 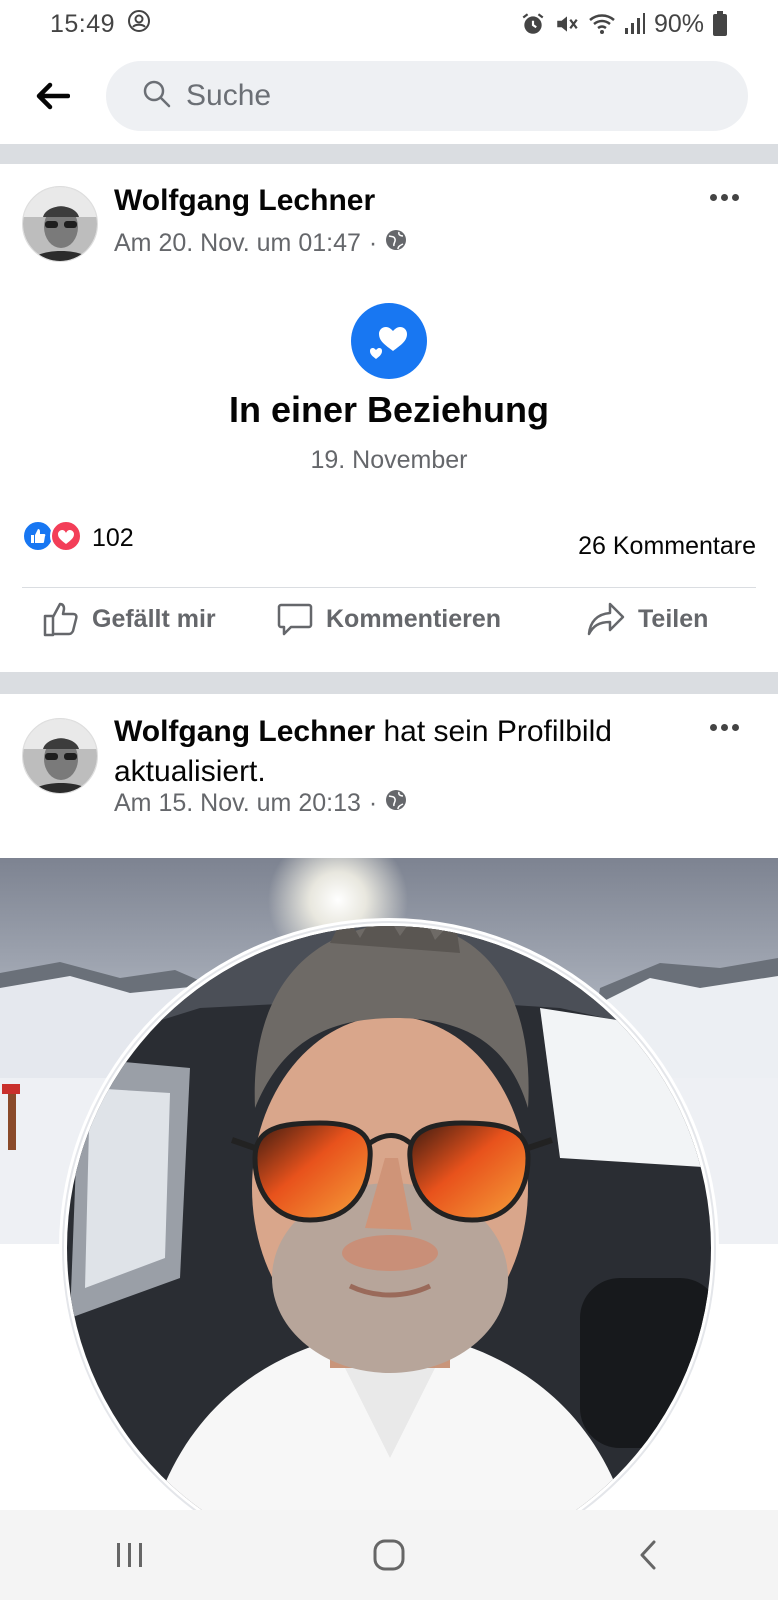 I want to click on like-button: Gefällt mir, so click(x=129, y=619).